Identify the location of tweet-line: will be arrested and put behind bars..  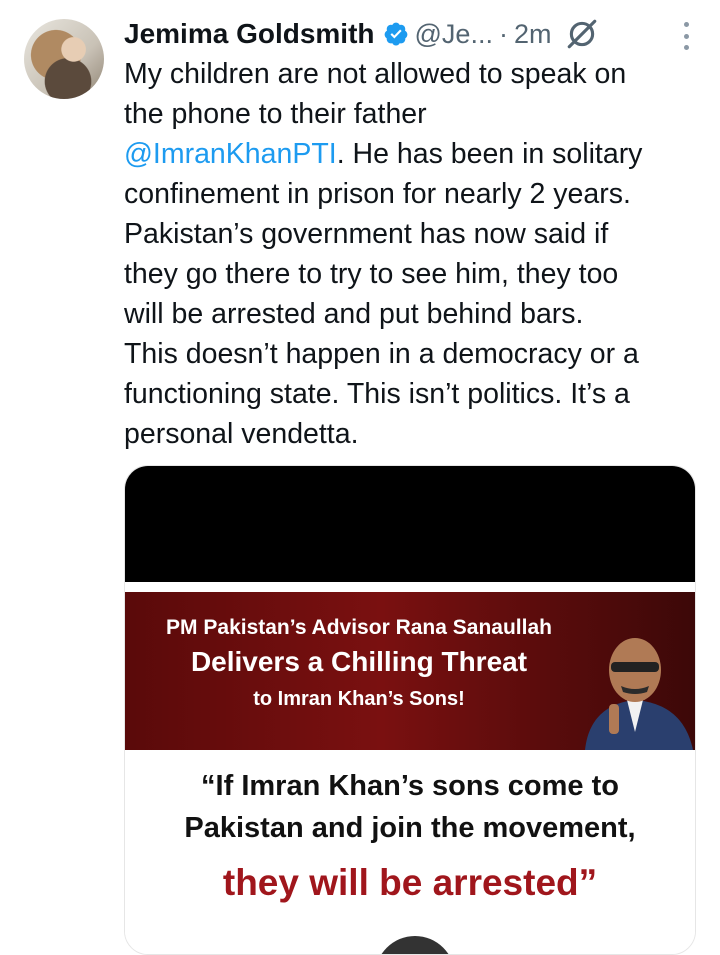
(354, 314).